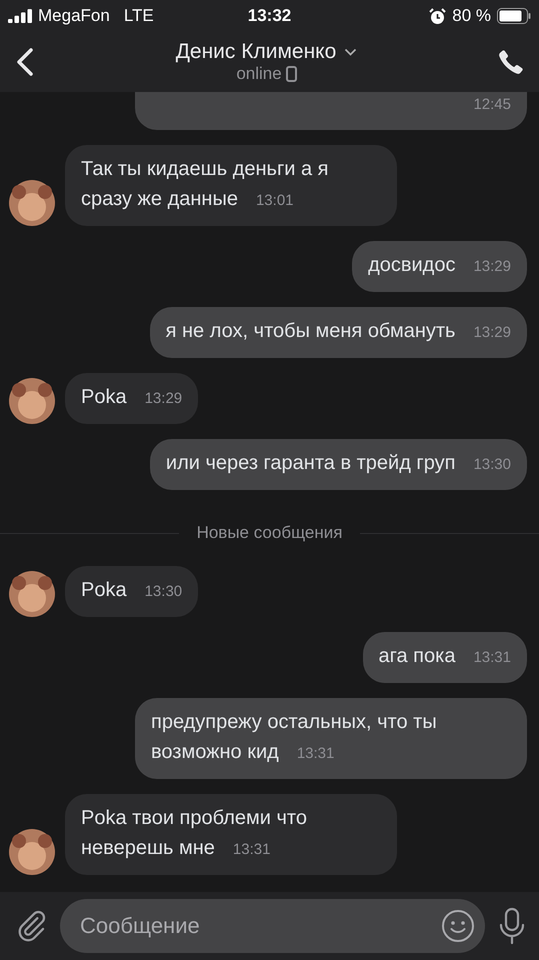  Describe the element at coordinates (331, 738) in the screenshot. I see `message-bubble: предупрежу остальных, что ты возможно кид 13:31` at that location.